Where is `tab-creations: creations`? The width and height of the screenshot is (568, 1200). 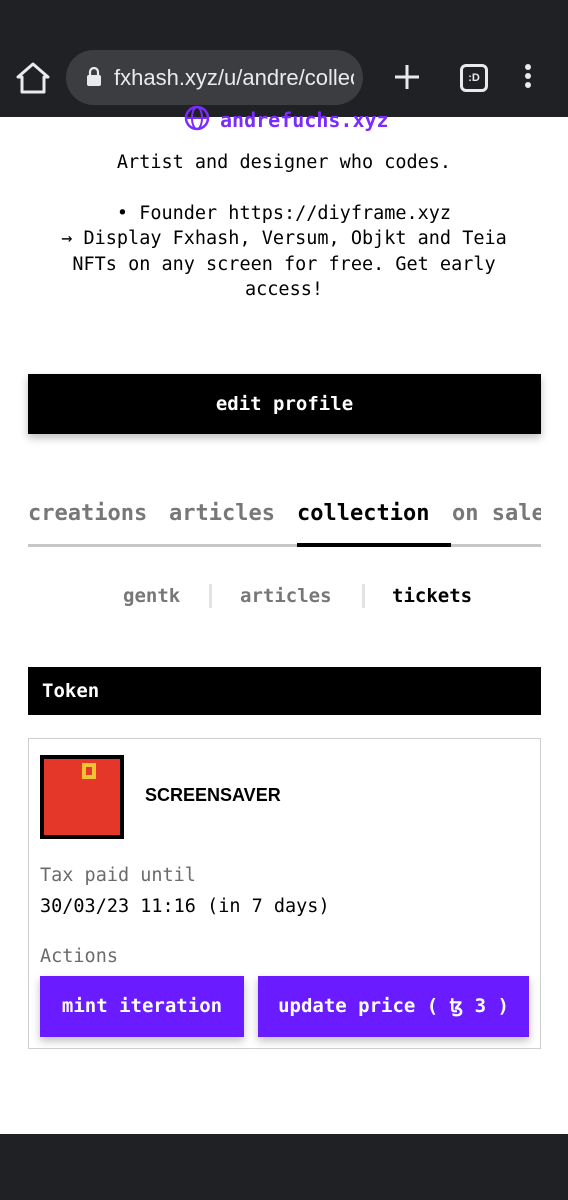 tab-creations: creations is located at coordinates (87, 522).